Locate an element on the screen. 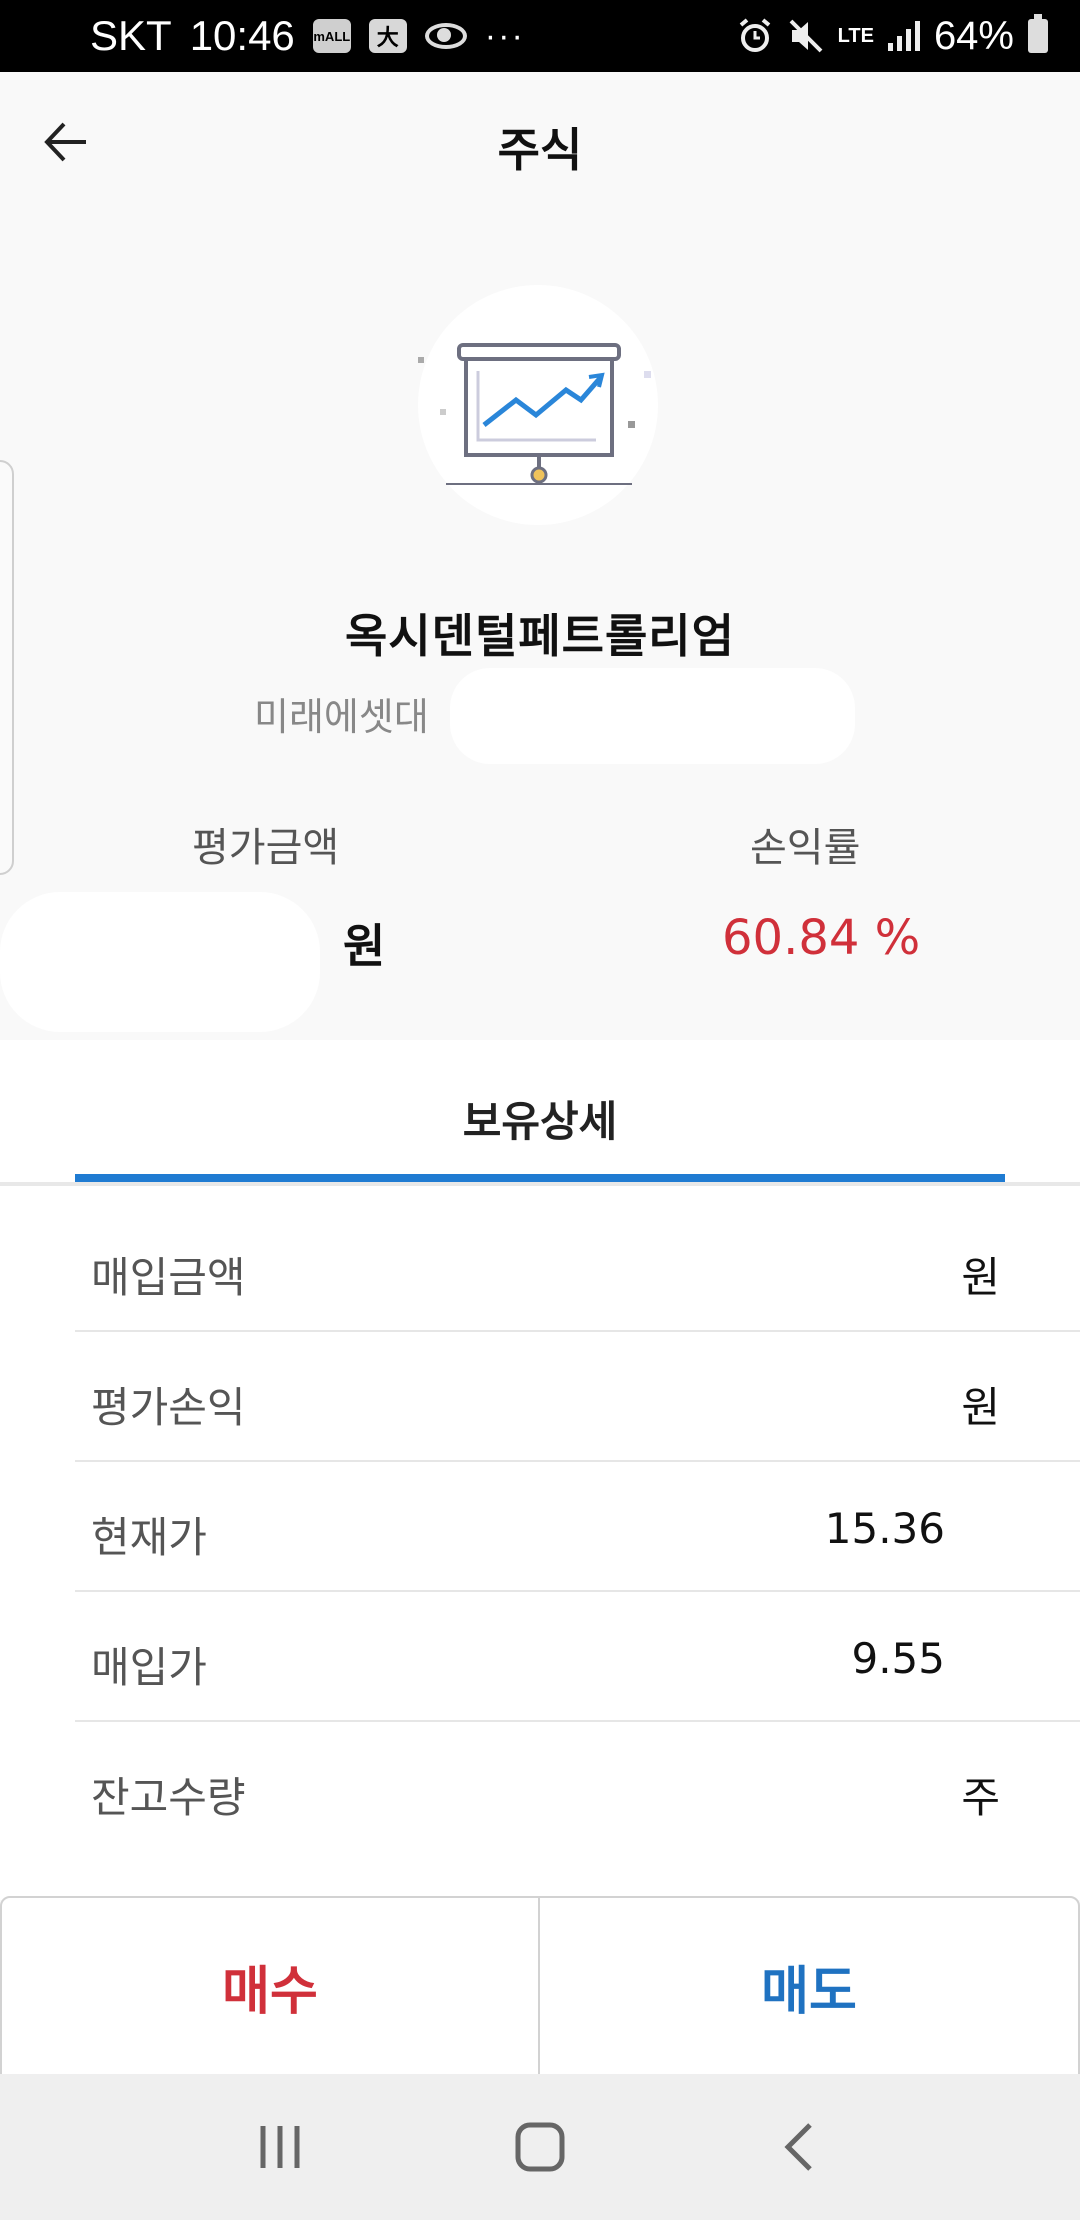 This screenshot has height=2220, width=1080. sell-button: 매도 is located at coordinates (809, 1986).